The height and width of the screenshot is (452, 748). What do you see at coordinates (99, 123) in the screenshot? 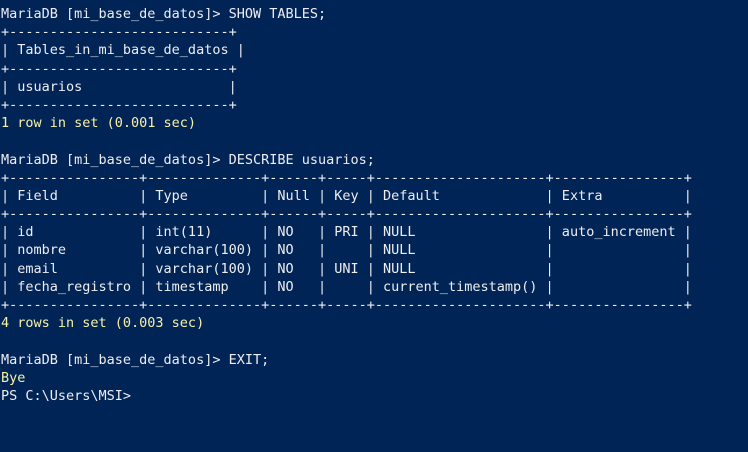
I see `query-status: 1 row in set (0.001 sec)` at bounding box center [99, 123].